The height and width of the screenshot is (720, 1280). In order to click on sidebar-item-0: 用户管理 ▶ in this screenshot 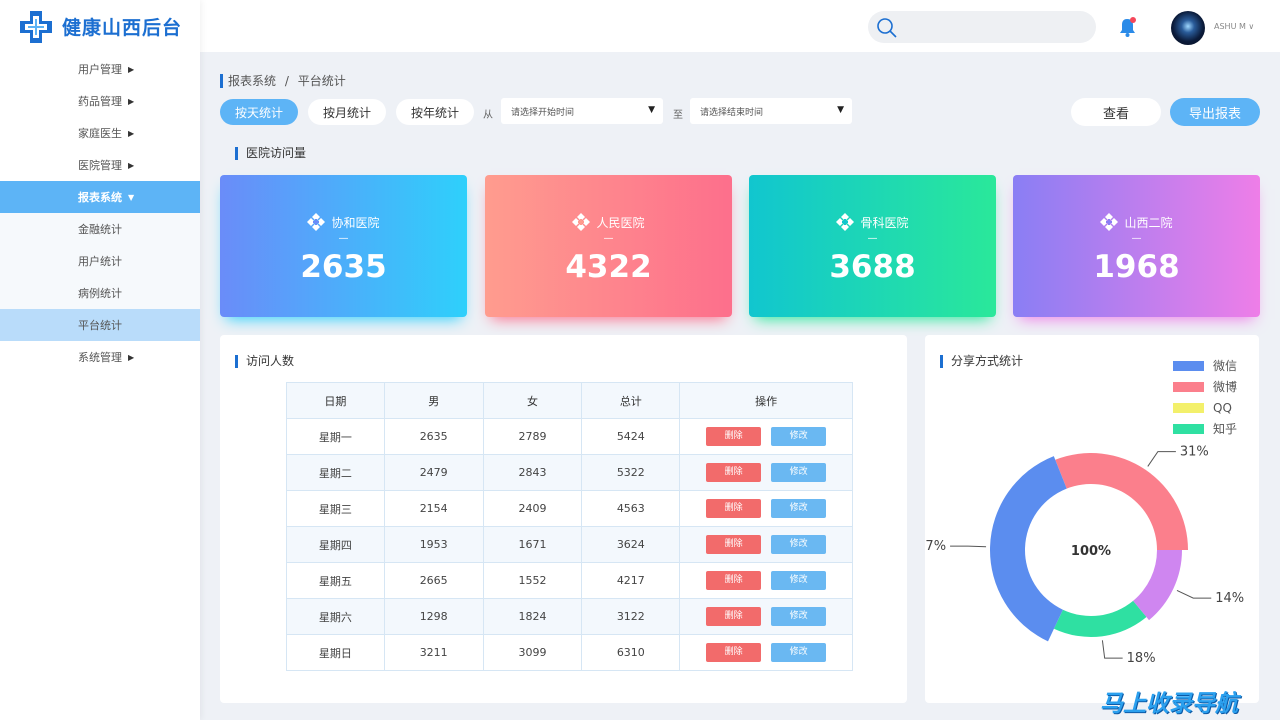, I will do `click(100, 69)`.